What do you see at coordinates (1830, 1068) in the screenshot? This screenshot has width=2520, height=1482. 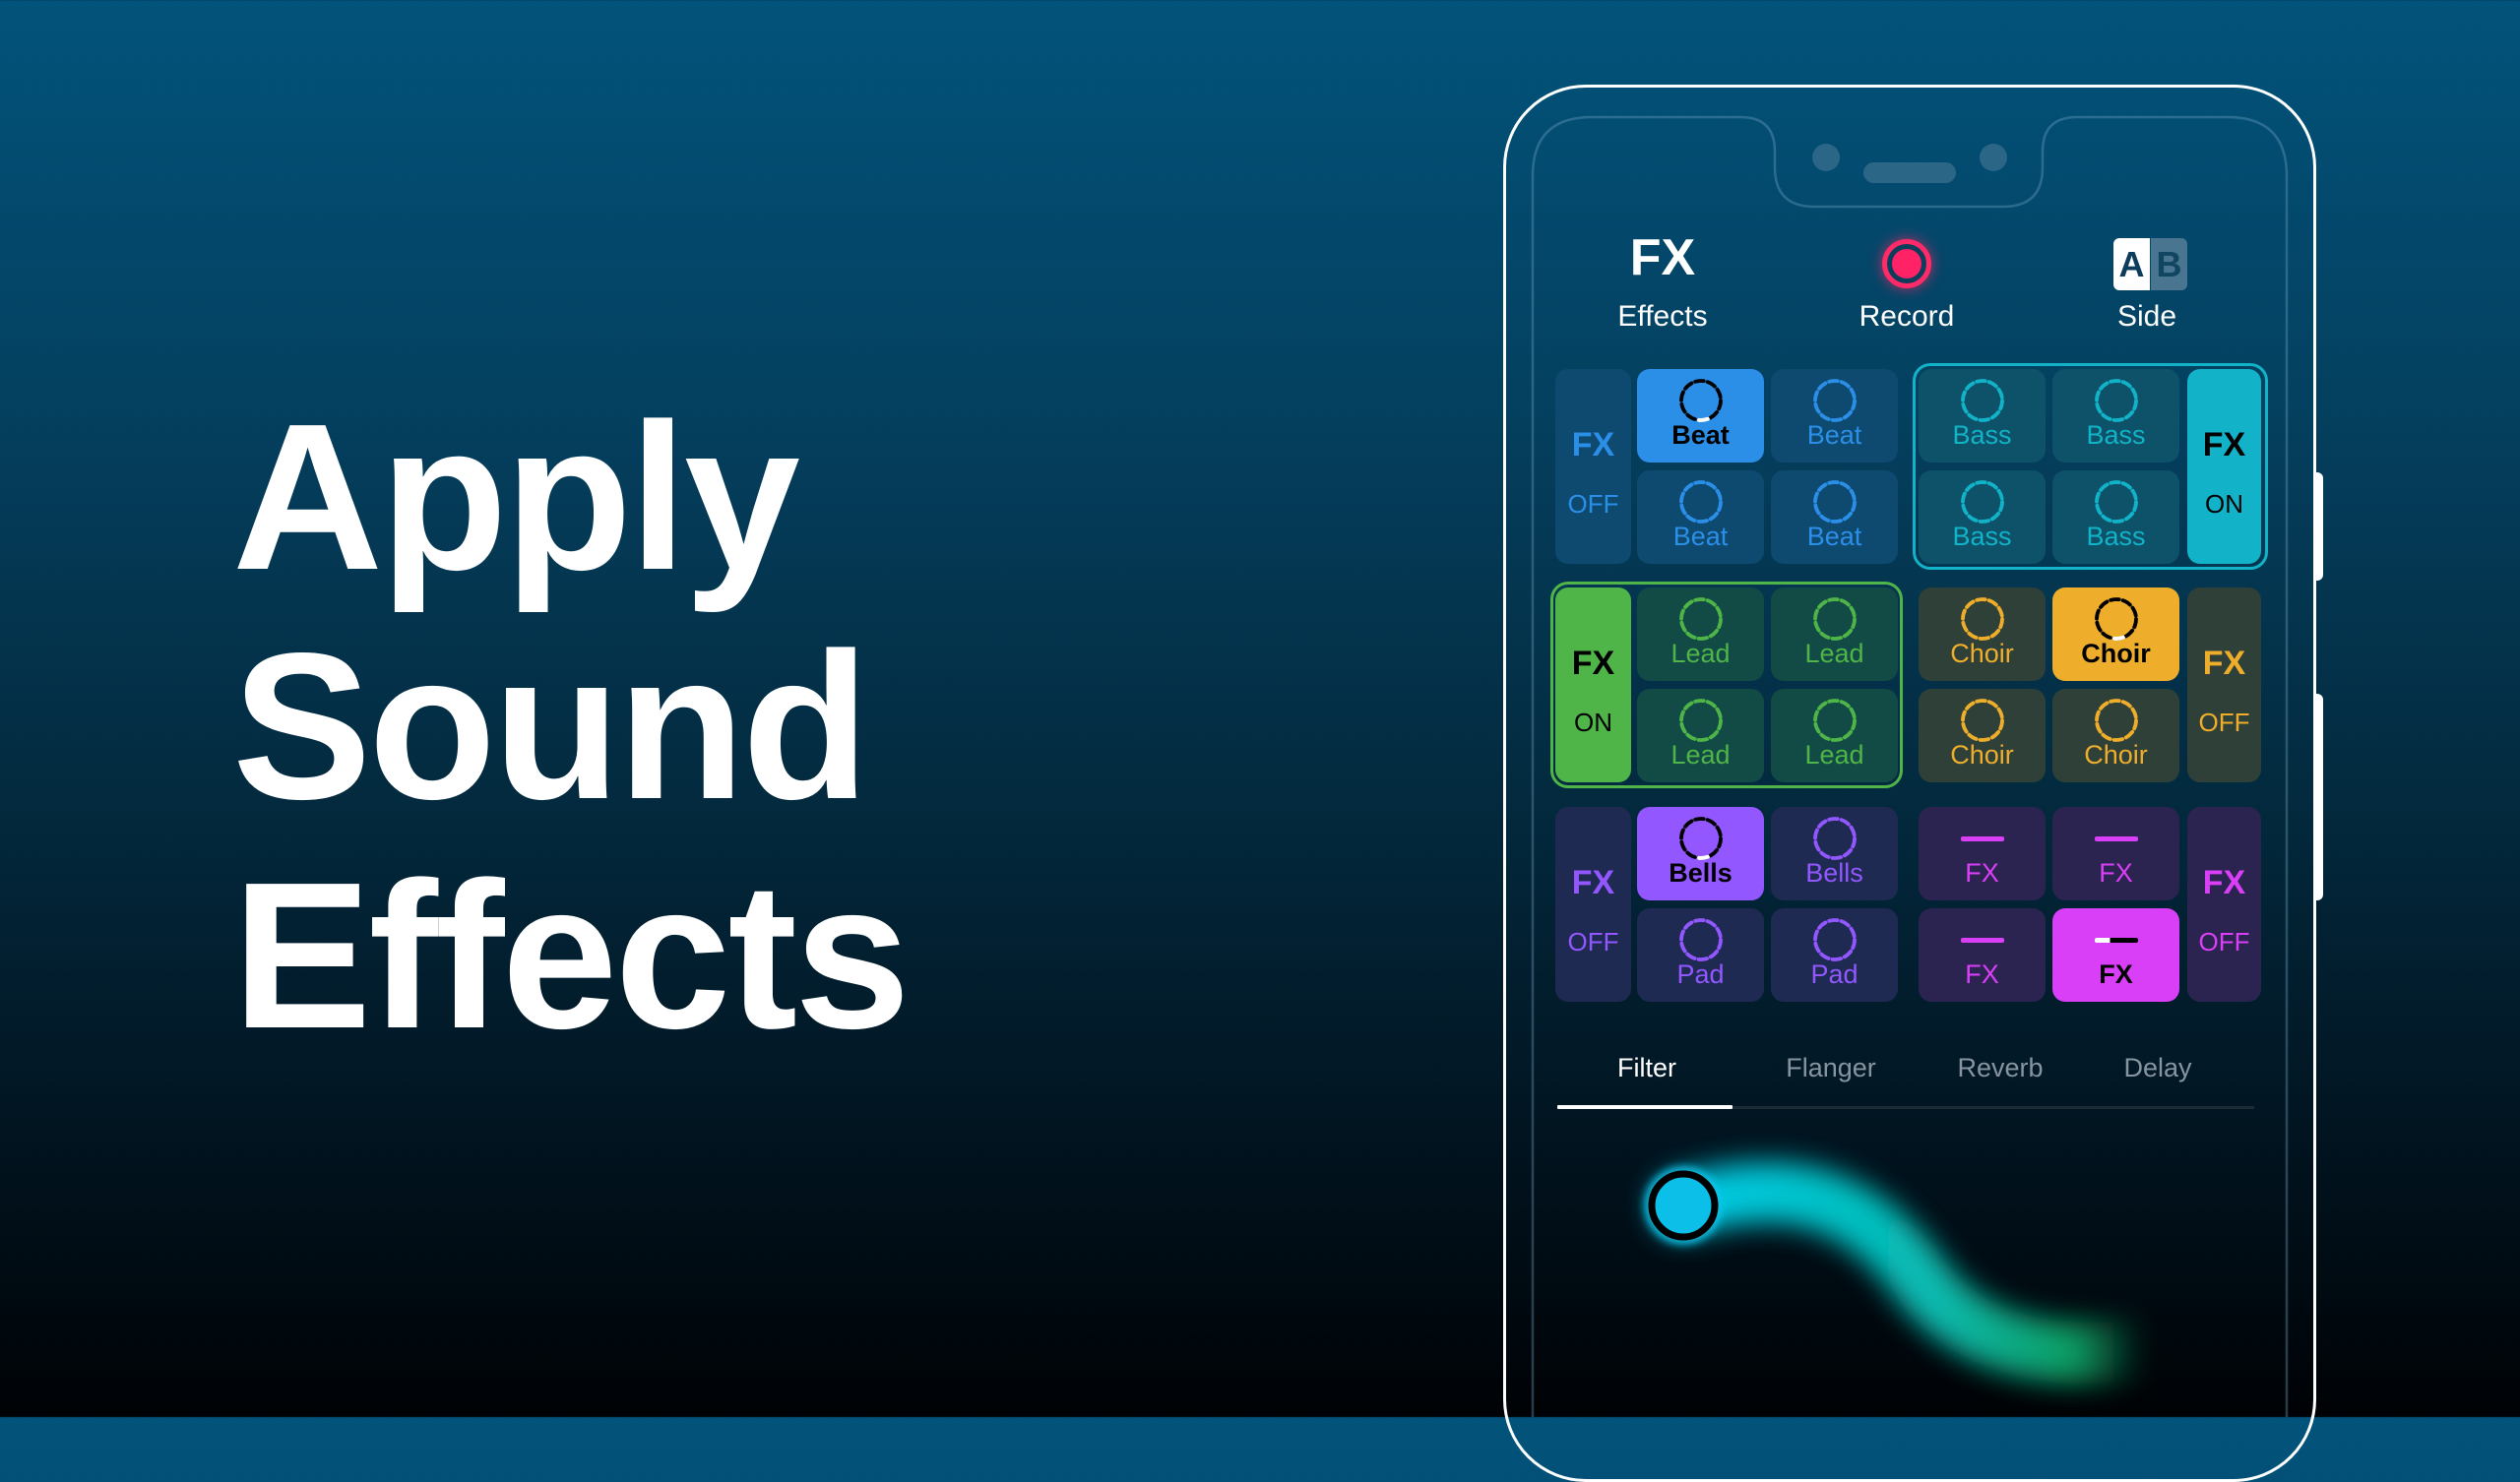 I see `tab-flanger: Flanger` at bounding box center [1830, 1068].